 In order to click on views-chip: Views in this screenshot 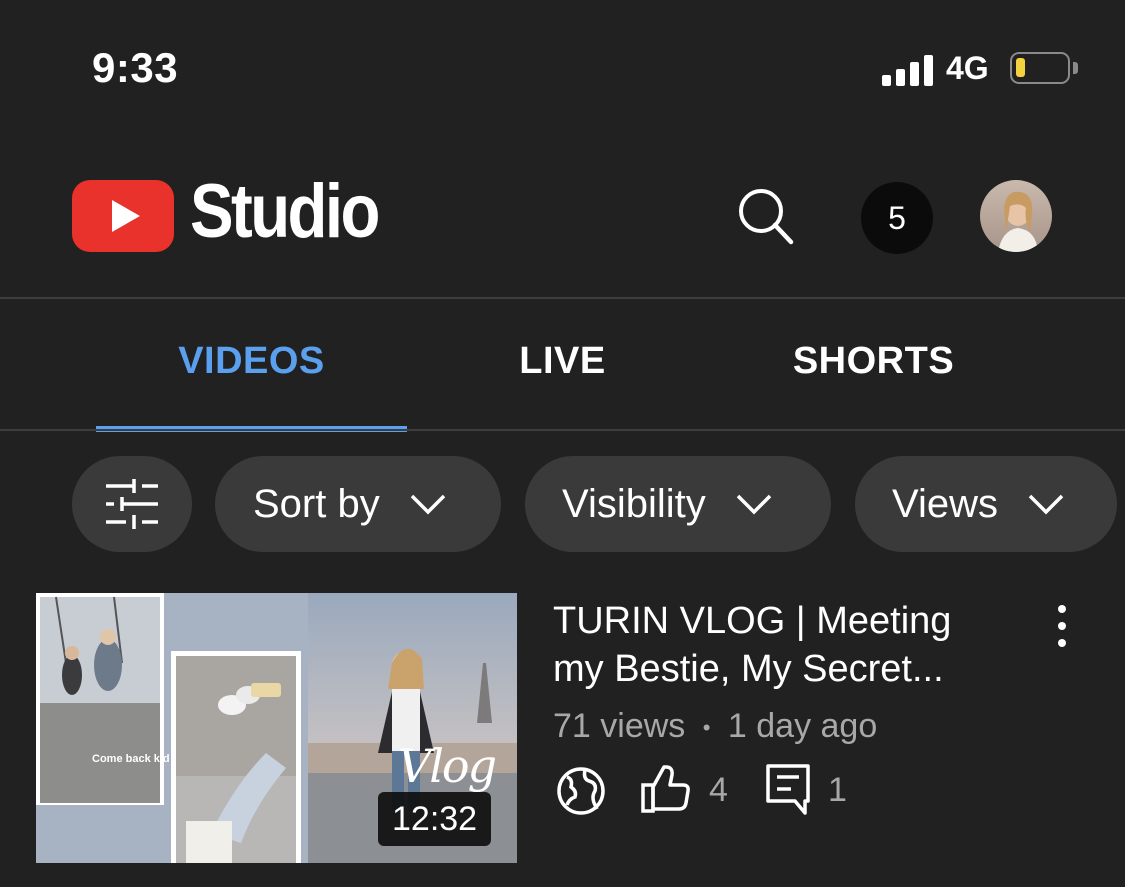, I will do `click(986, 504)`.